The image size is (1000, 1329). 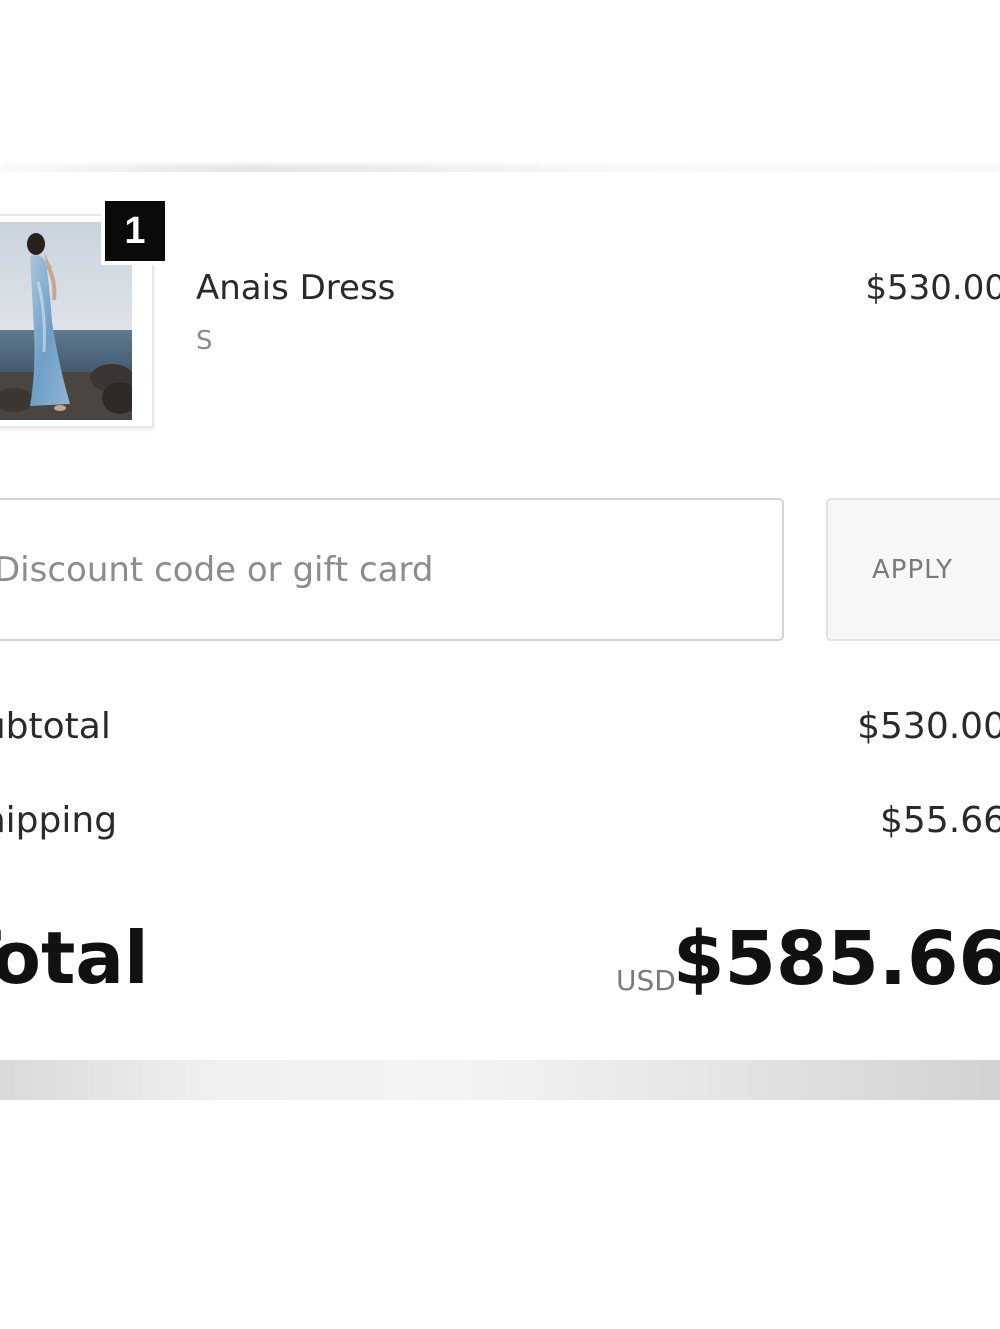 I want to click on product-variant: S, so click(x=204, y=341).